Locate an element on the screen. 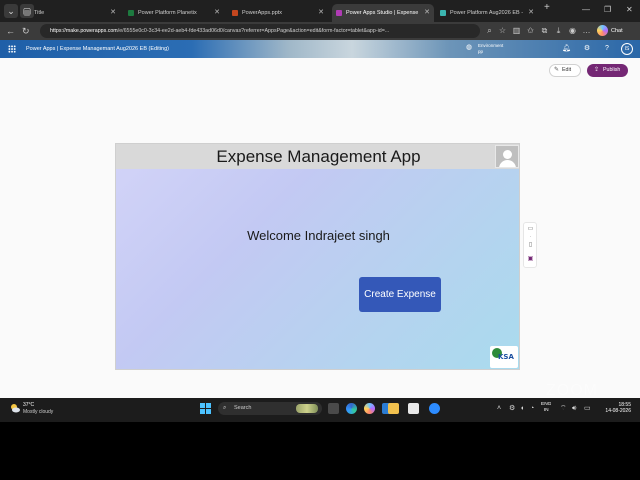  welcome-label: Welcome Indrajeet singh is located at coordinates (318, 235).